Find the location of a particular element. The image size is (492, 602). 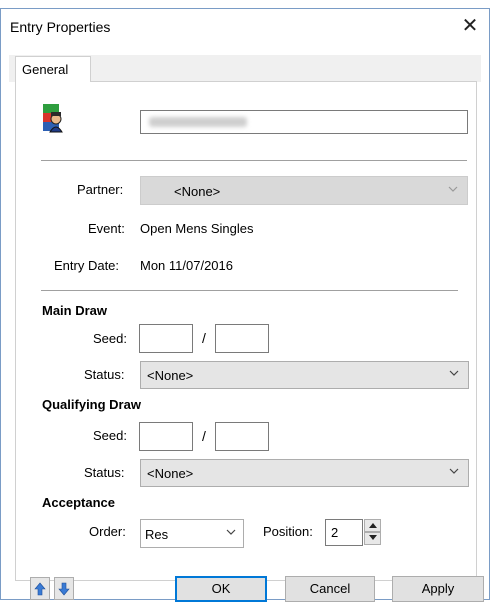

qualifying-draw-heading: Qualifying Draw is located at coordinates (91, 404).